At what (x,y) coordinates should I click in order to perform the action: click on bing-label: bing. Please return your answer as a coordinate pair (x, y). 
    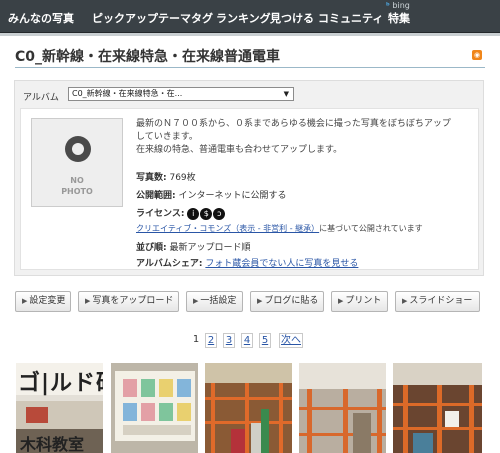
    Looking at the image, I should click on (401, 5).